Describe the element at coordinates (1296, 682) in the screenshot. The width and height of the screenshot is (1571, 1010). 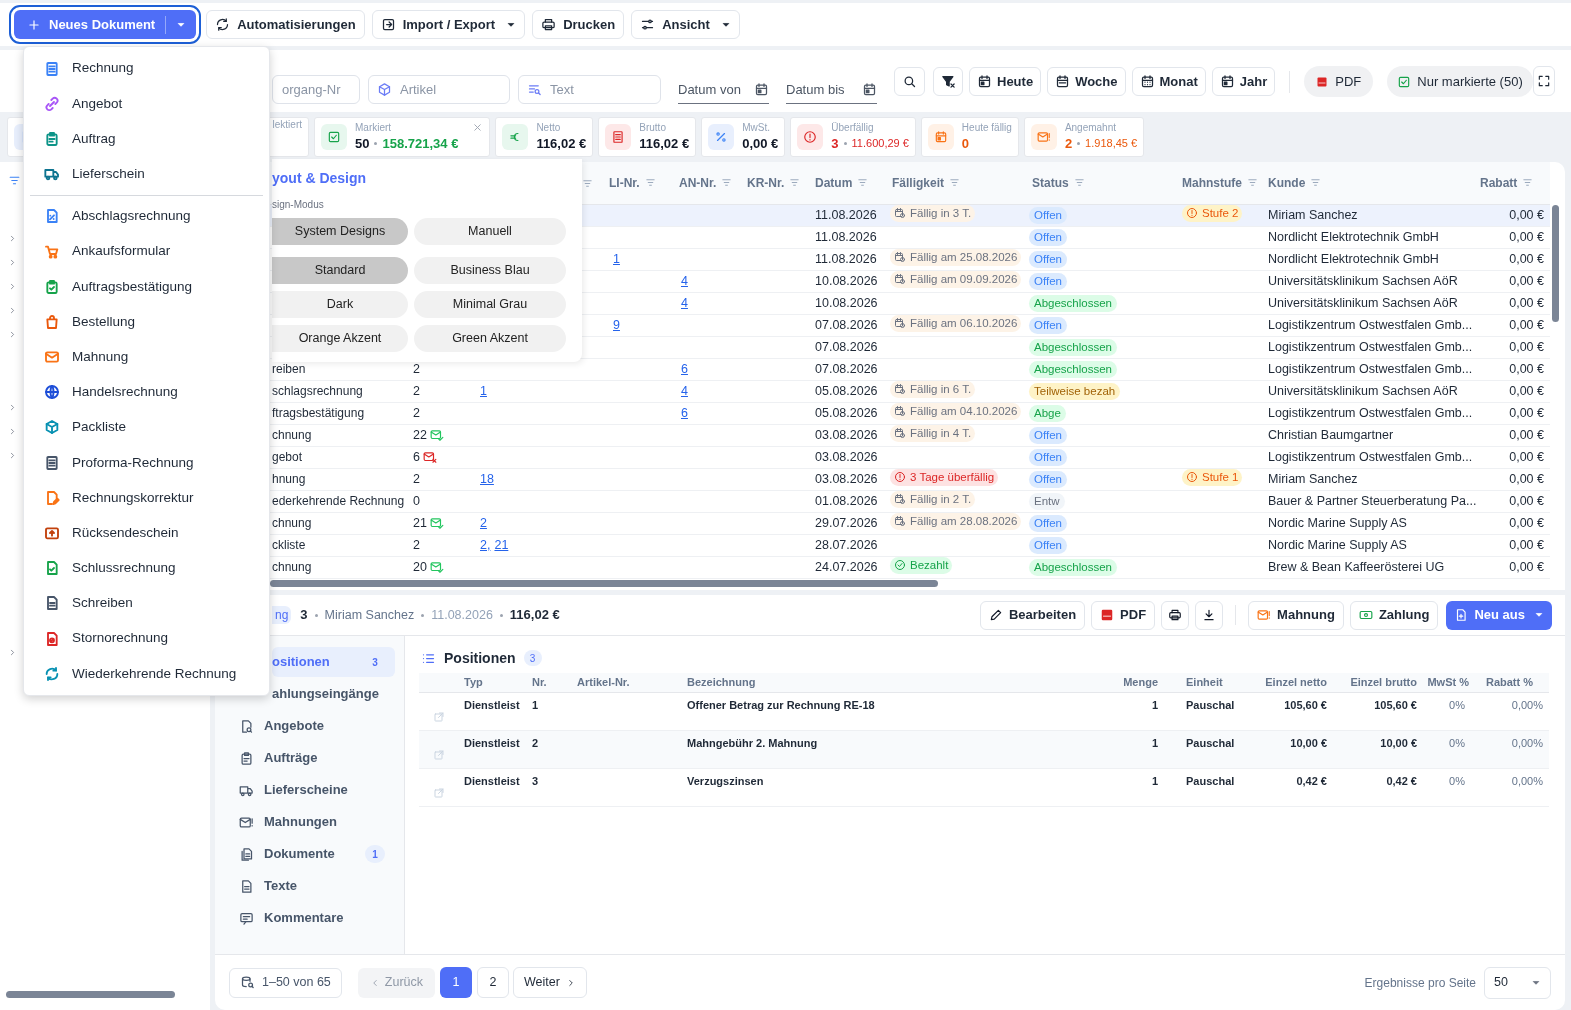
I see `column-header: Einzel netto` at that location.